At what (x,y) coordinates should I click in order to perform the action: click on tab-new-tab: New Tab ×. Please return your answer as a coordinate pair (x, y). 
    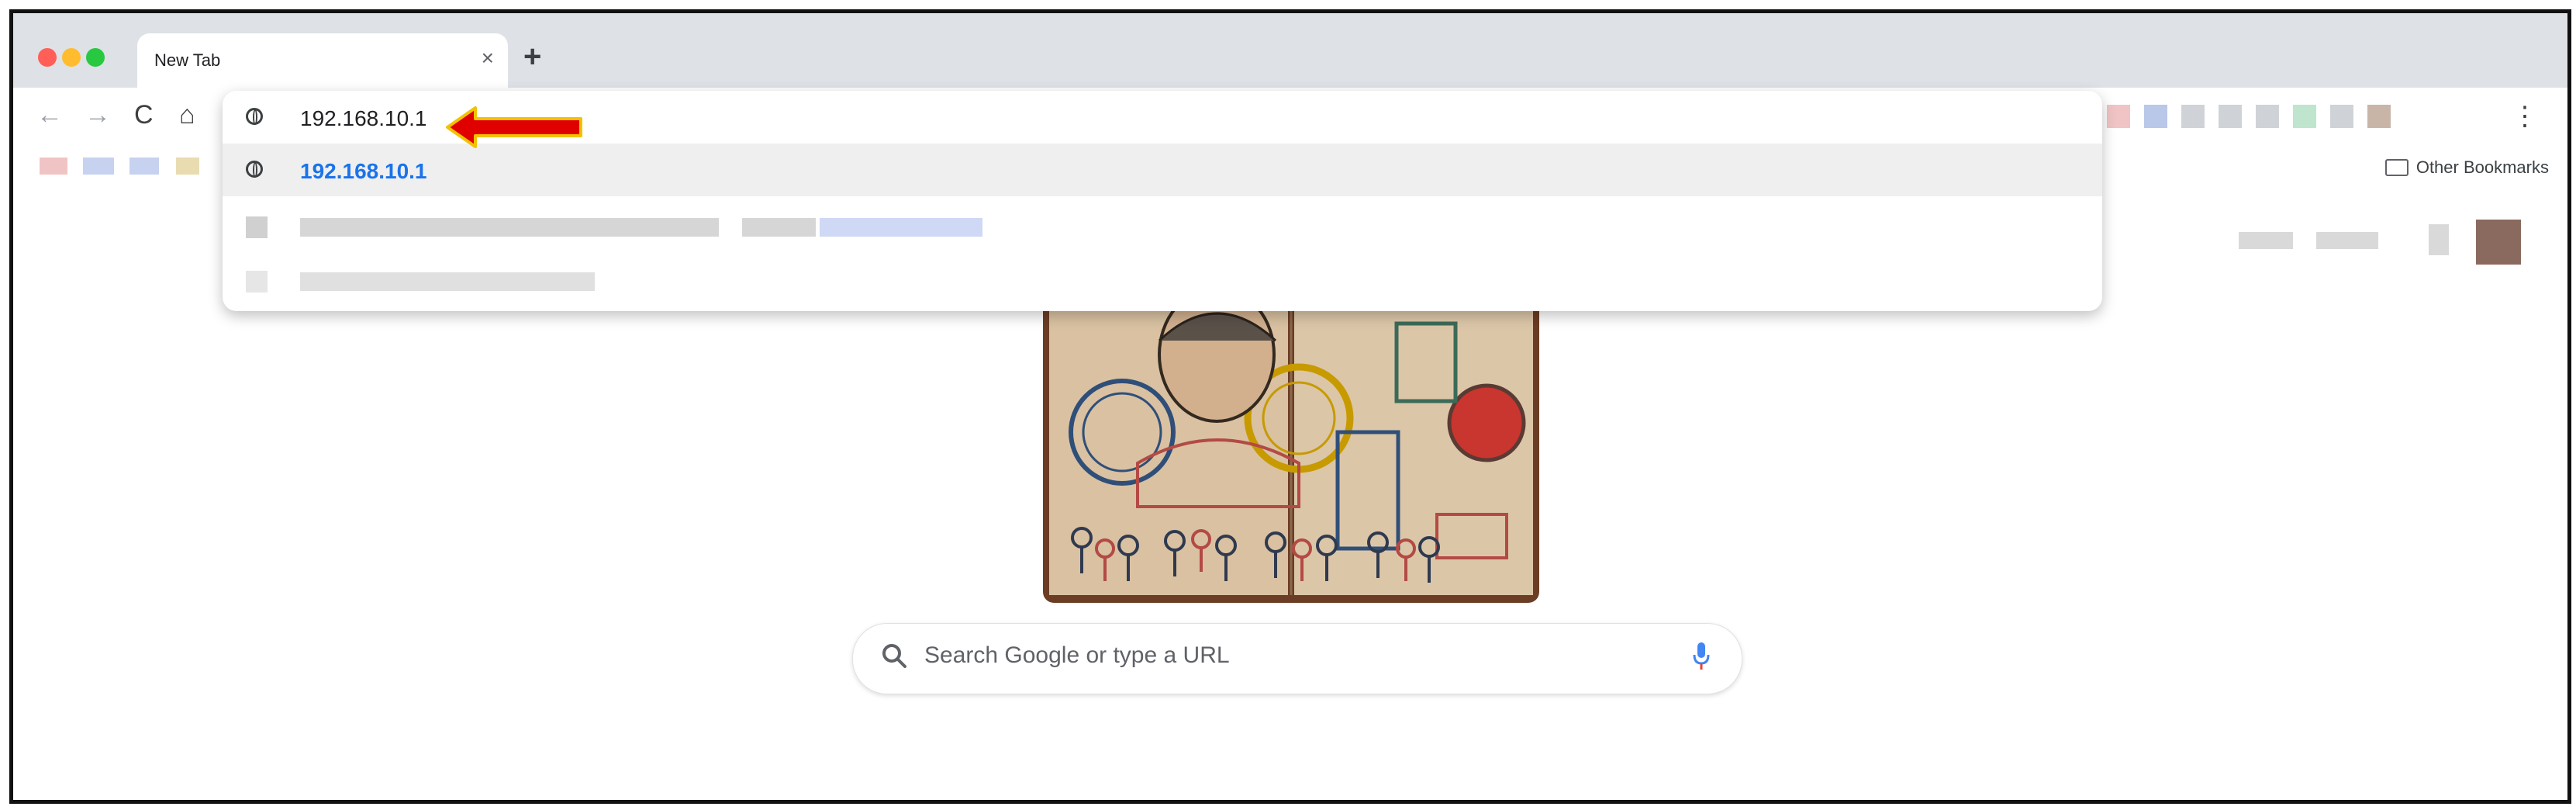
    Looking at the image, I should click on (323, 61).